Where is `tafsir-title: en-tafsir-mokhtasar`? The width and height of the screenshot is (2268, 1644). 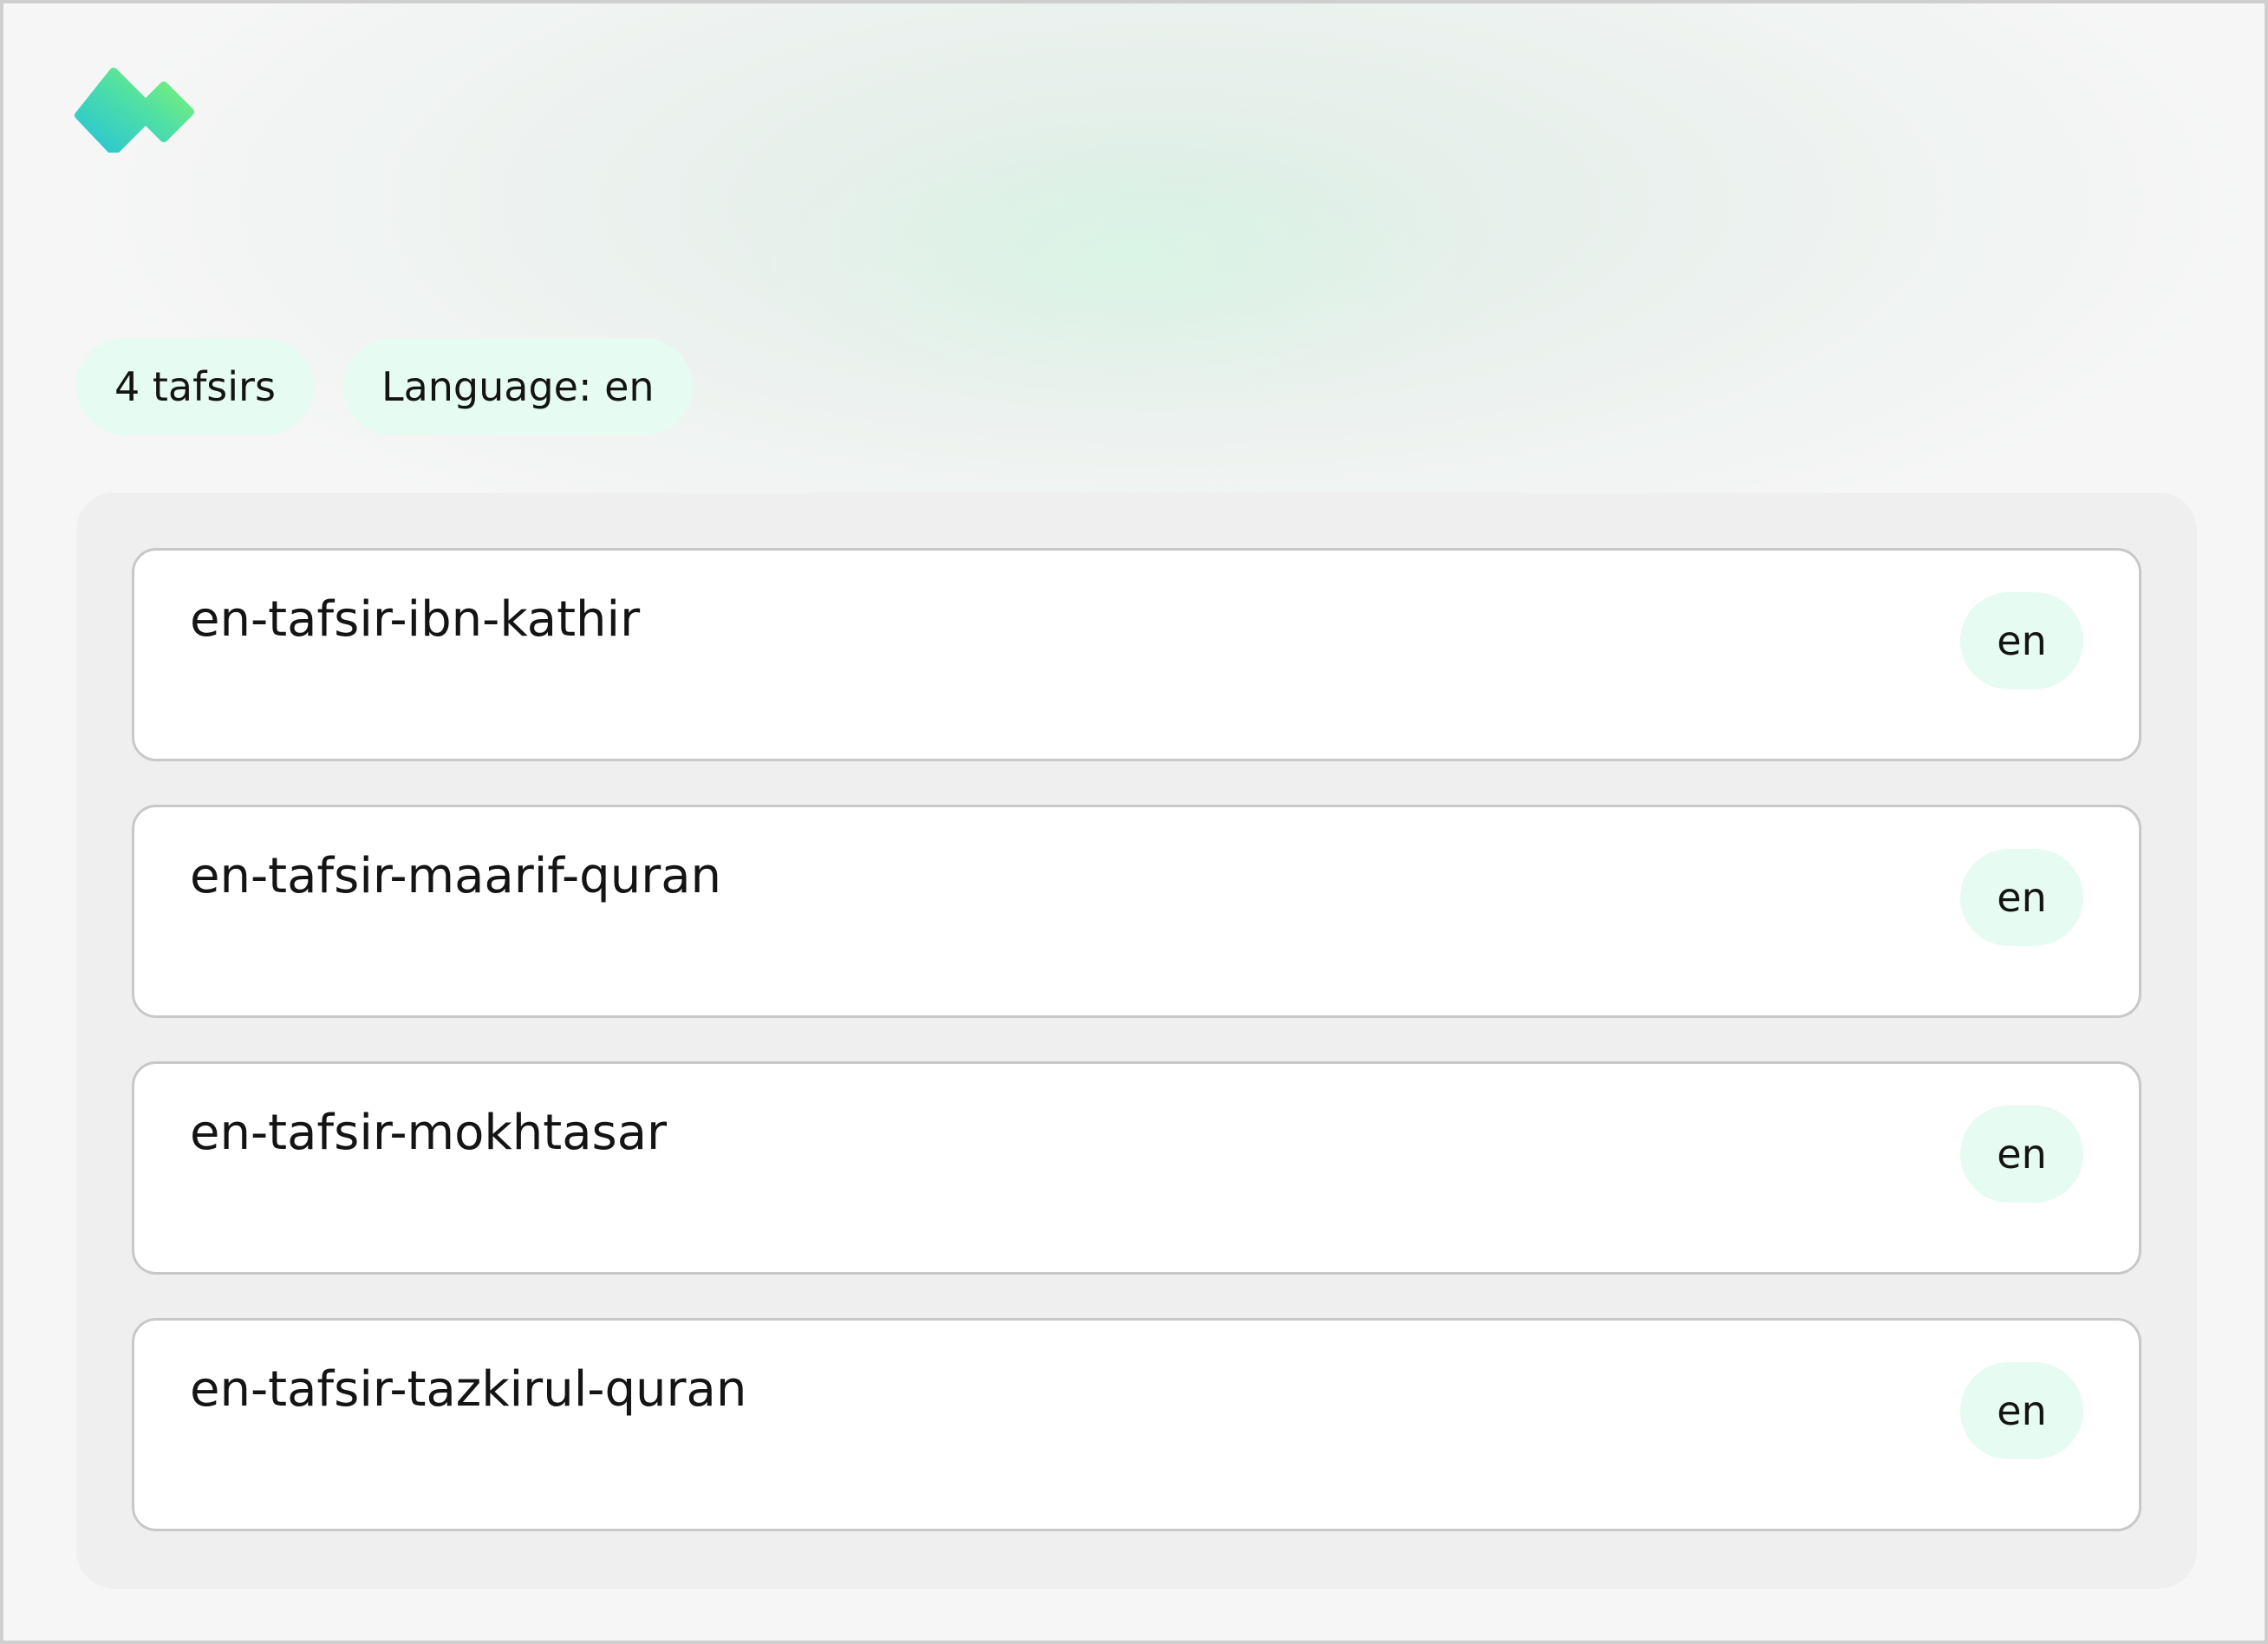
tafsir-title: en-tafsir-mokhtasar is located at coordinates (429, 1133).